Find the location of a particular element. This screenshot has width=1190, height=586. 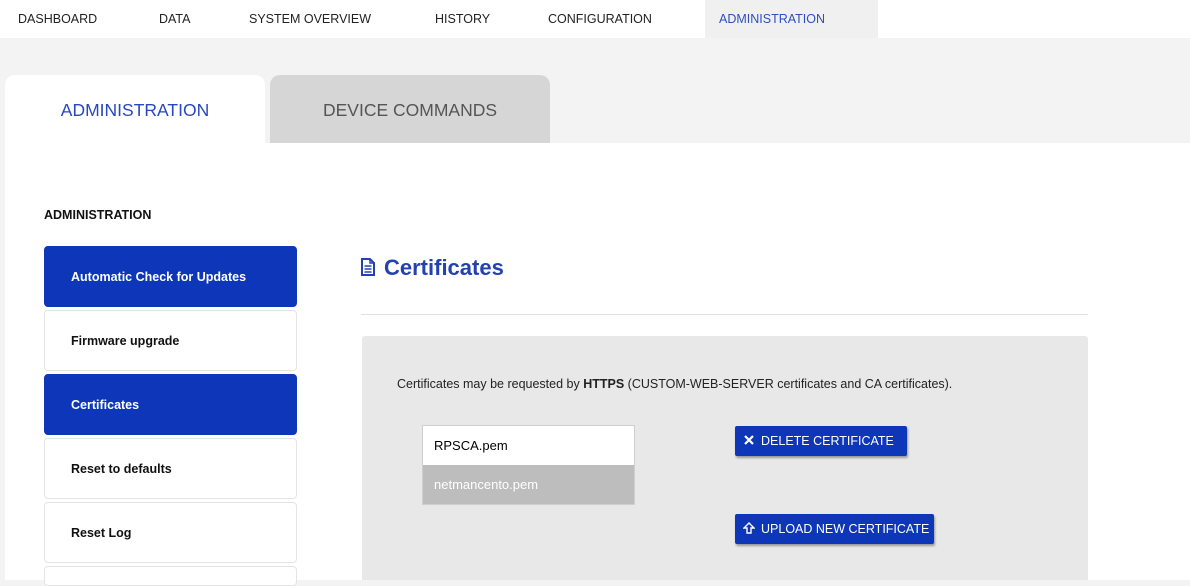

sidebar-item-automatic-check-for-updates: Automatic Check for Updates is located at coordinates (170, 276).